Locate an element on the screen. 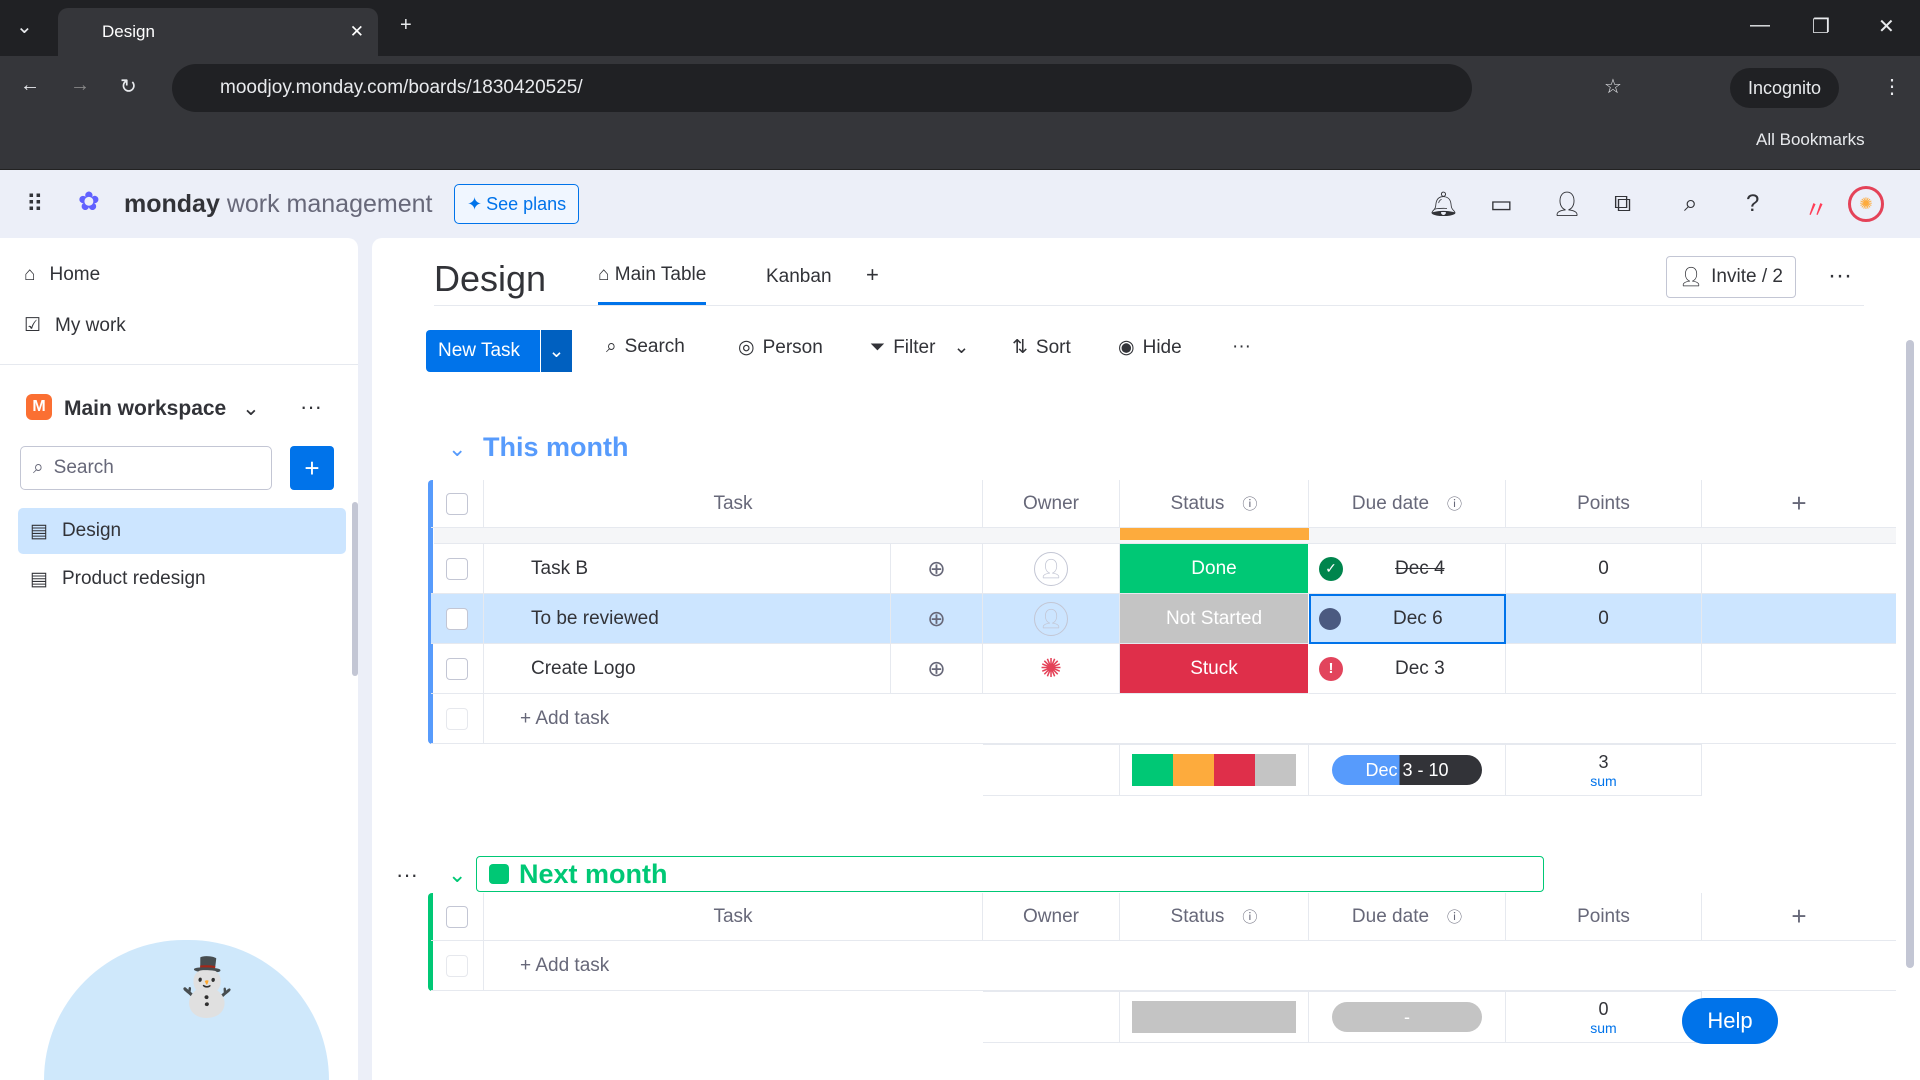  address-bar: moodjoy.monday.com/boards/1830420525/ is located at coordinates (822, 88).